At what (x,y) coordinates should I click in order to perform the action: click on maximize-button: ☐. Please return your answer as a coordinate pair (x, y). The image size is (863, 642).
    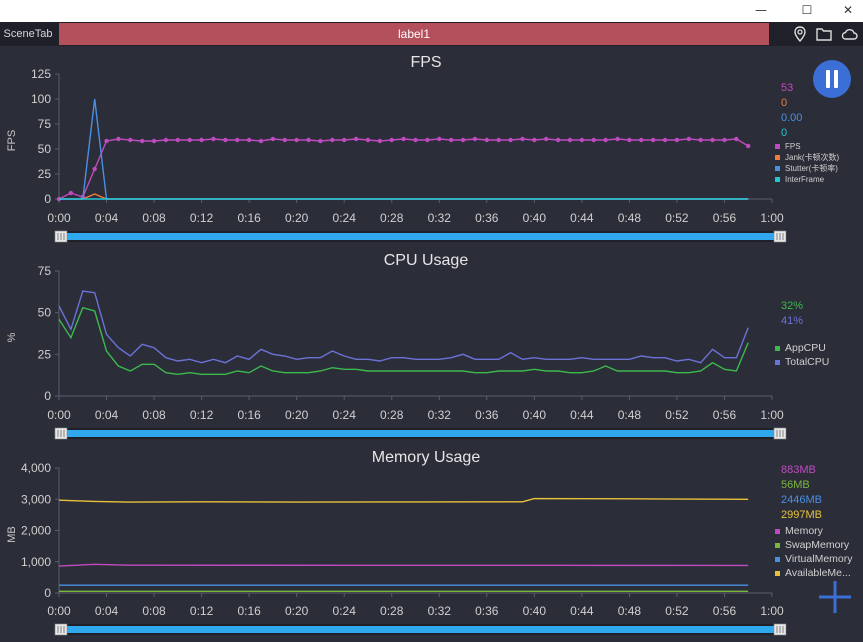
    Looking at the image, I should click on (807, 11).